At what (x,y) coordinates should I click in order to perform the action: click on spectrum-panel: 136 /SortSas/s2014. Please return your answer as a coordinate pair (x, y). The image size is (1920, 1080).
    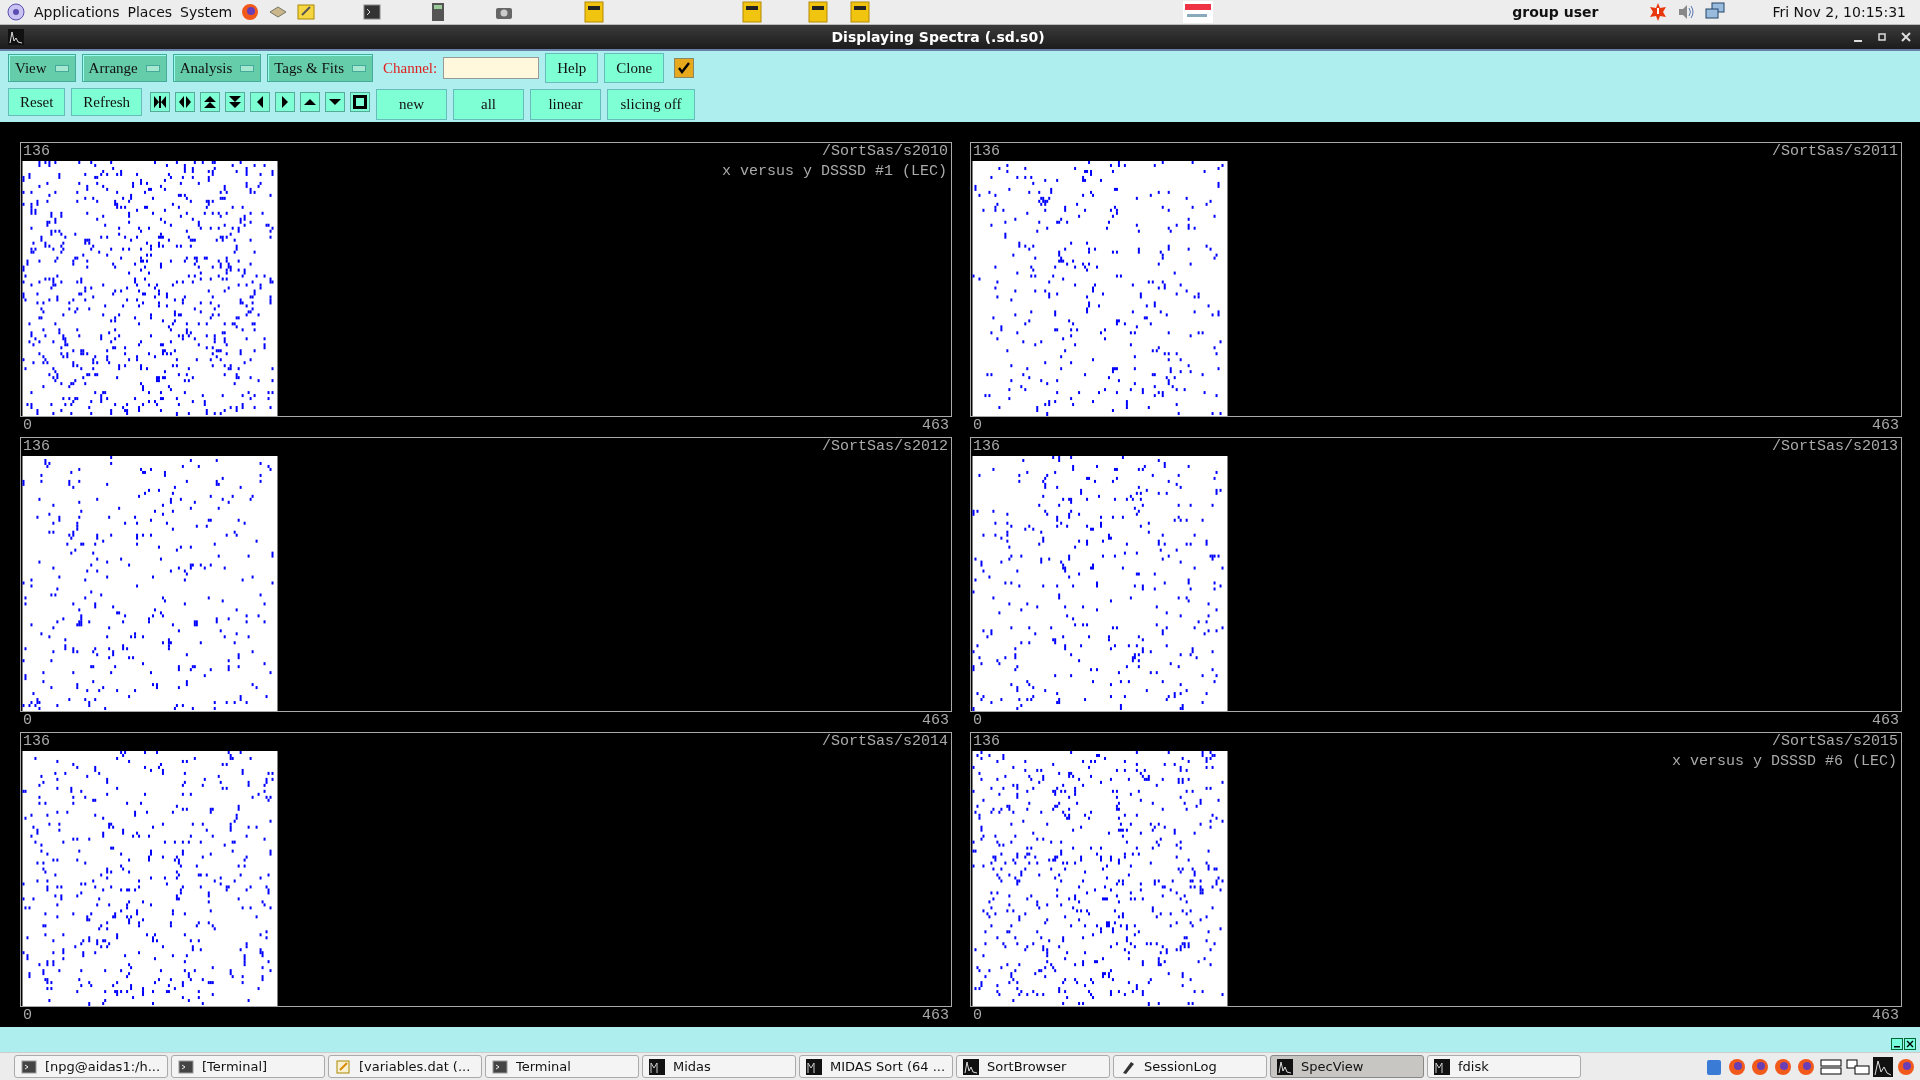
    Looking at the image, I should click on (486, 869).